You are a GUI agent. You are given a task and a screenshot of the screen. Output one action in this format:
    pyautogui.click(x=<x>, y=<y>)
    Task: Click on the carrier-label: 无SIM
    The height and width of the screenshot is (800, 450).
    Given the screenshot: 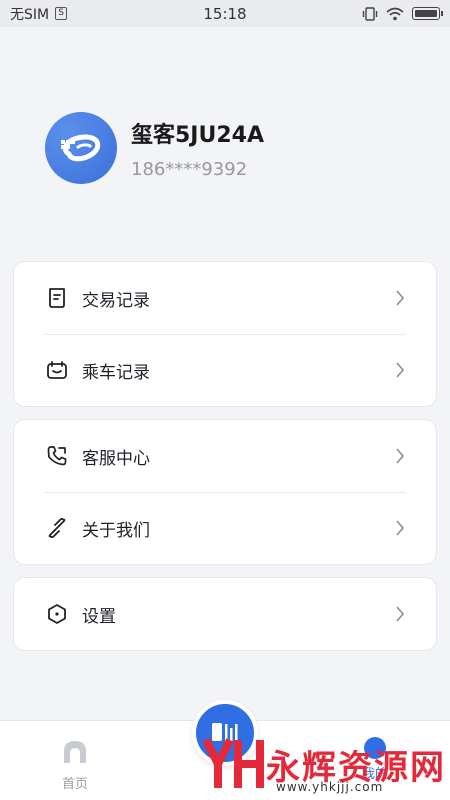 What is the action you would take?
    pyautogui.click(x=30, y=14)
    